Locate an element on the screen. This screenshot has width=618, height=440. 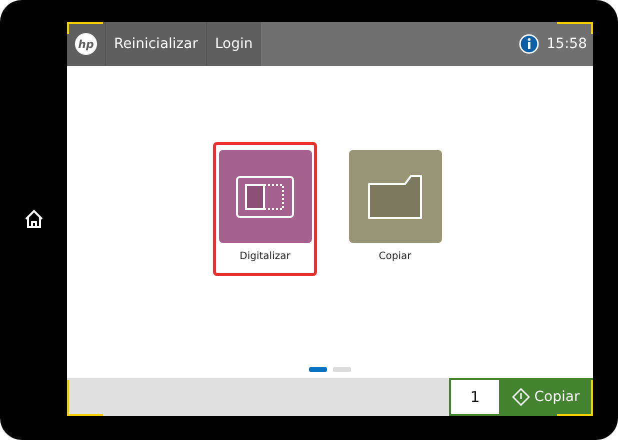
clock-time: 15:58 is located at coordinates (566, 44).